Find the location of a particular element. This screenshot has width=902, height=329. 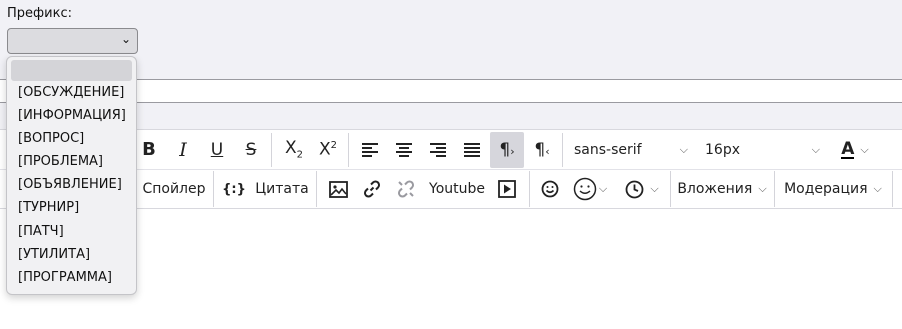

image-icon is located at coordinates (338, 189).